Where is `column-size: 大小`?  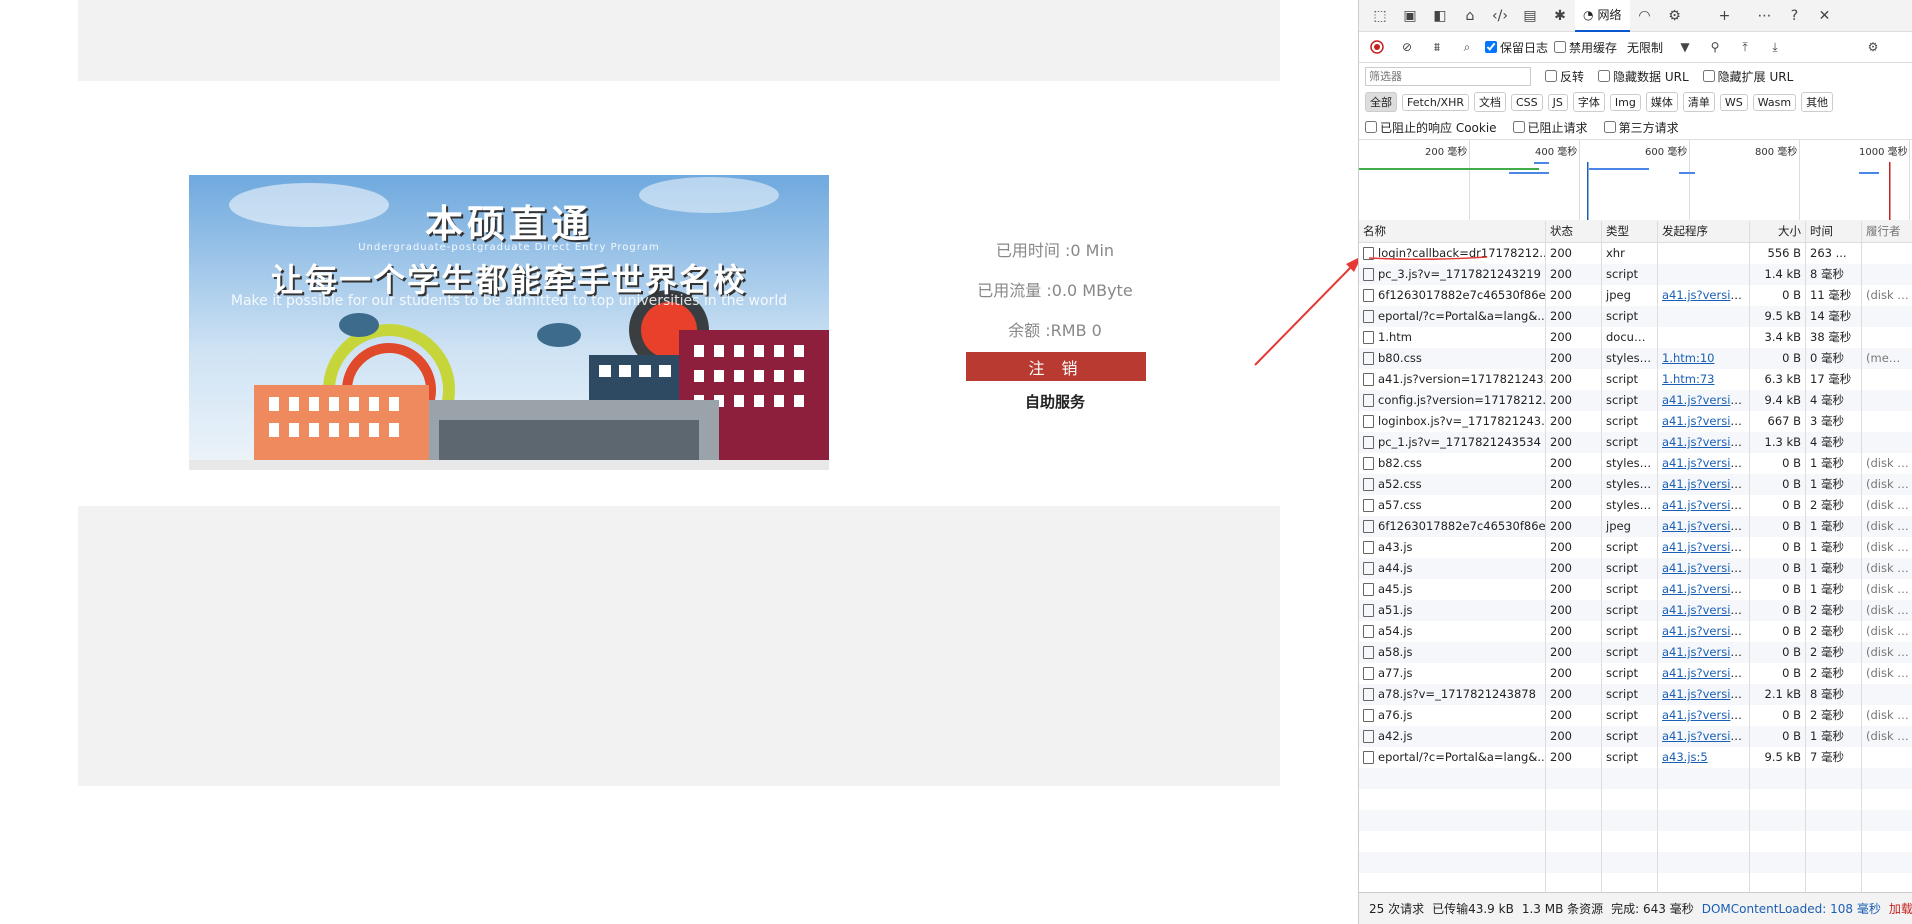 column-size: 大小 is located at coordinates (1778, 231).